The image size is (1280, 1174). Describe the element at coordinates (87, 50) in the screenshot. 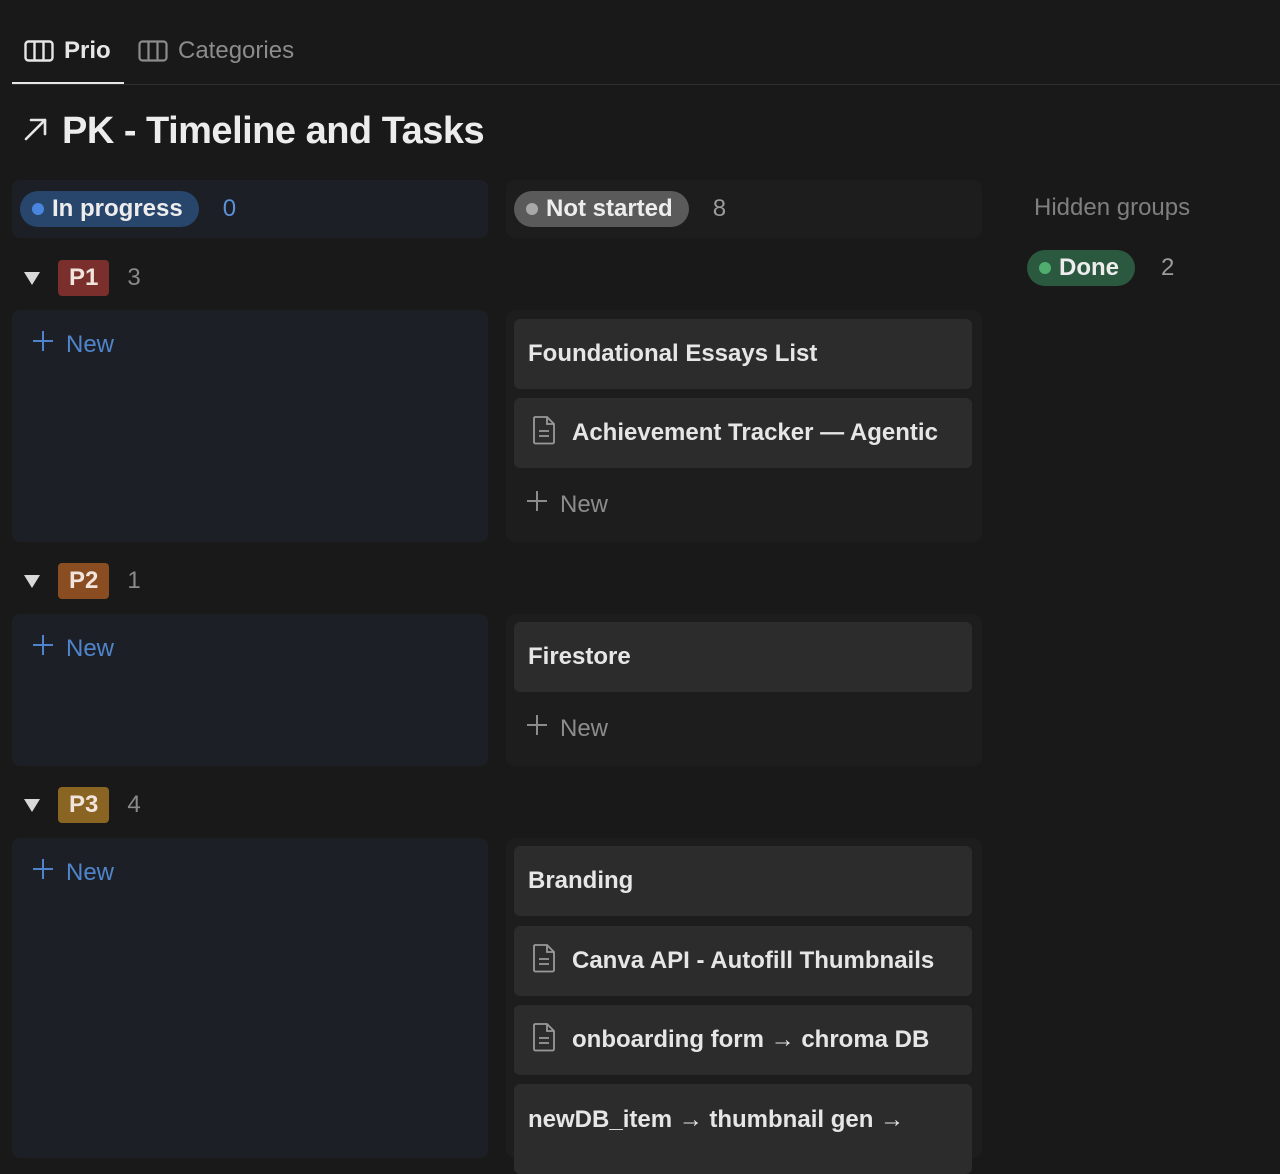

I see `tab-label: Prio` at that location.